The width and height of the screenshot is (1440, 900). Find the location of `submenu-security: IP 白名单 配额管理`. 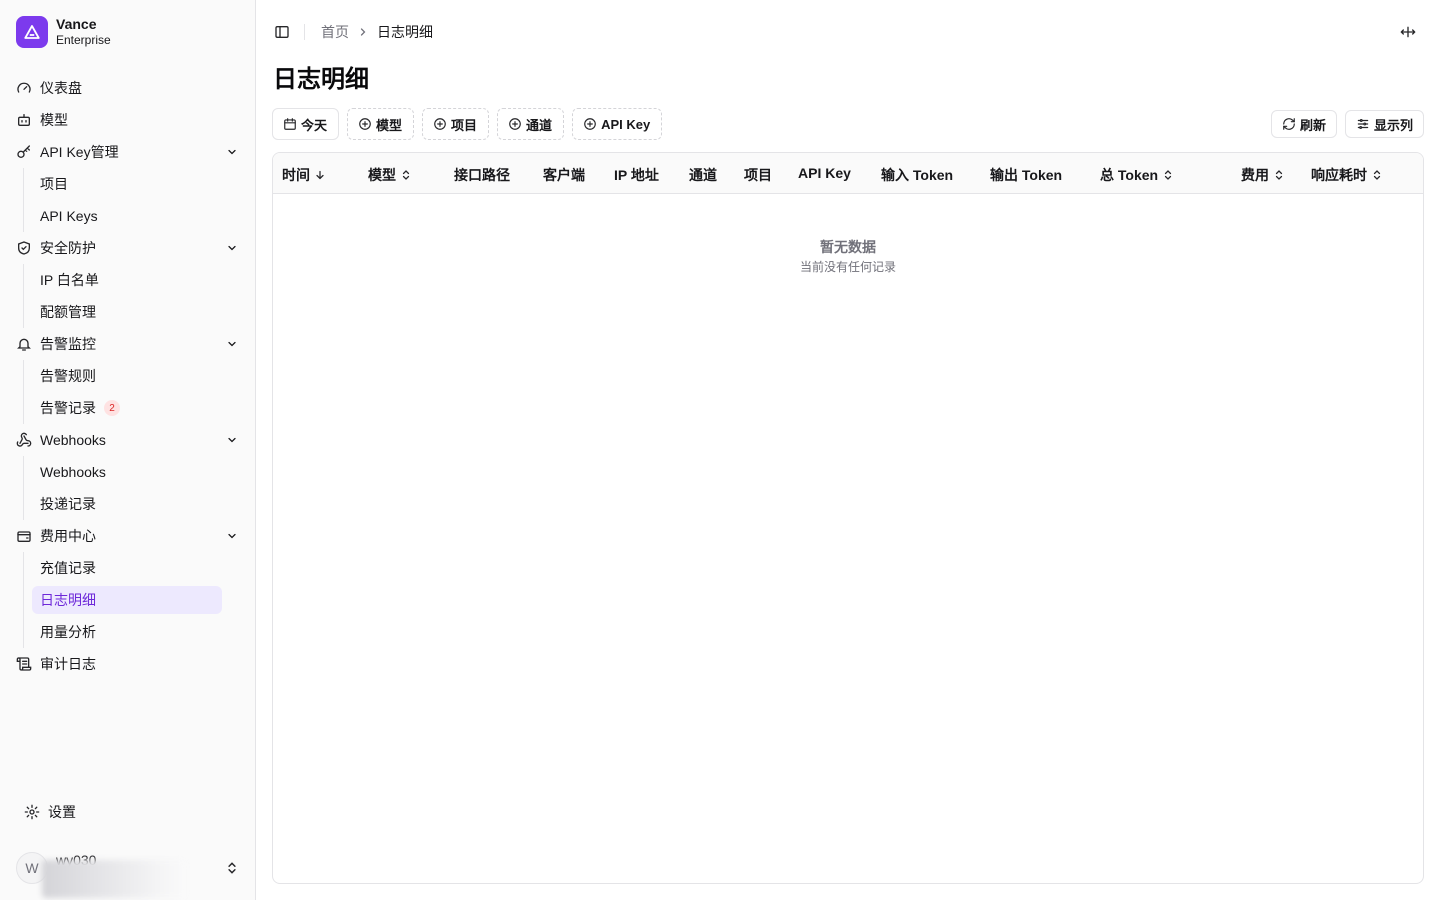

submenu-security: IP 白名单 配额管理 is located at coordinates (135, 296).